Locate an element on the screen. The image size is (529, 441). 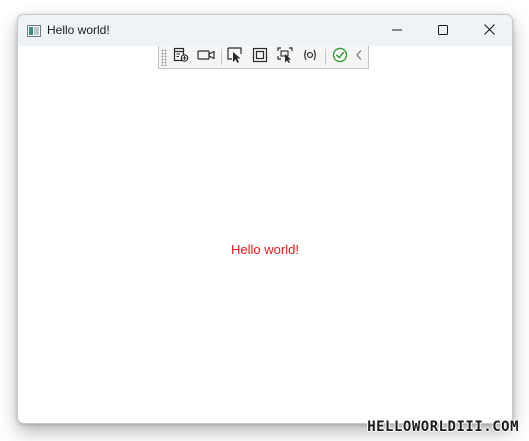
maximize-icon is located at coordinates (443, 31).